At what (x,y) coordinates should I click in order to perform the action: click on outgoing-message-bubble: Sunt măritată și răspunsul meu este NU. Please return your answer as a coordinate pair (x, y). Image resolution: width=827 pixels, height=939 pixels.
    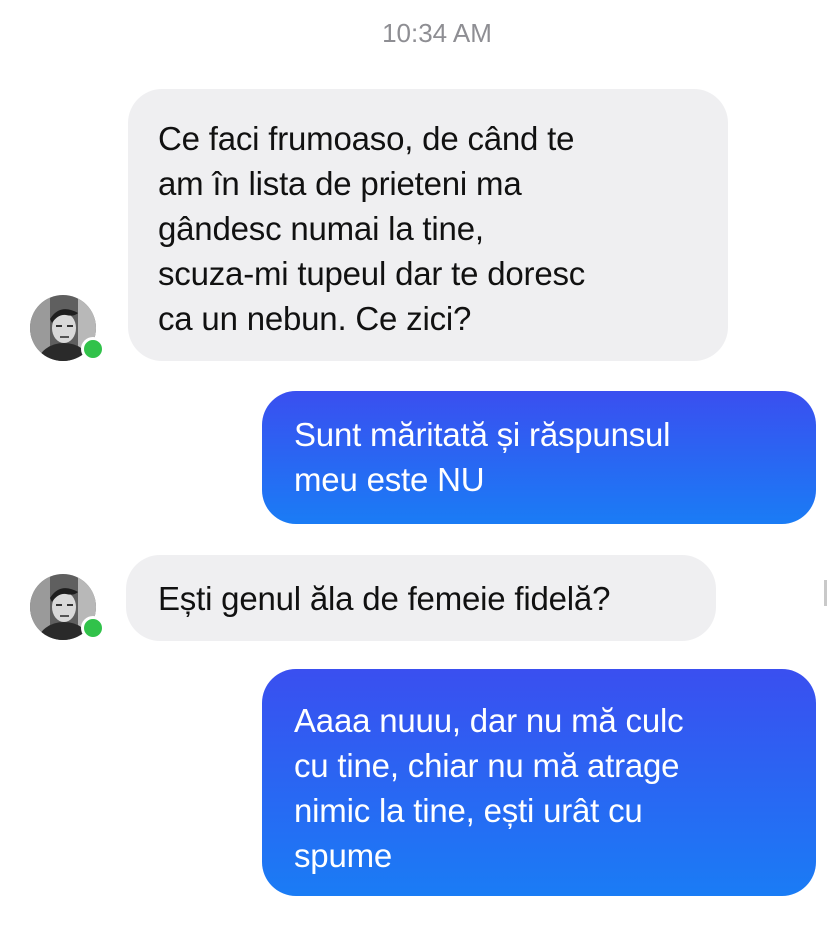
    Looking at the image, I should click on (539, 457).